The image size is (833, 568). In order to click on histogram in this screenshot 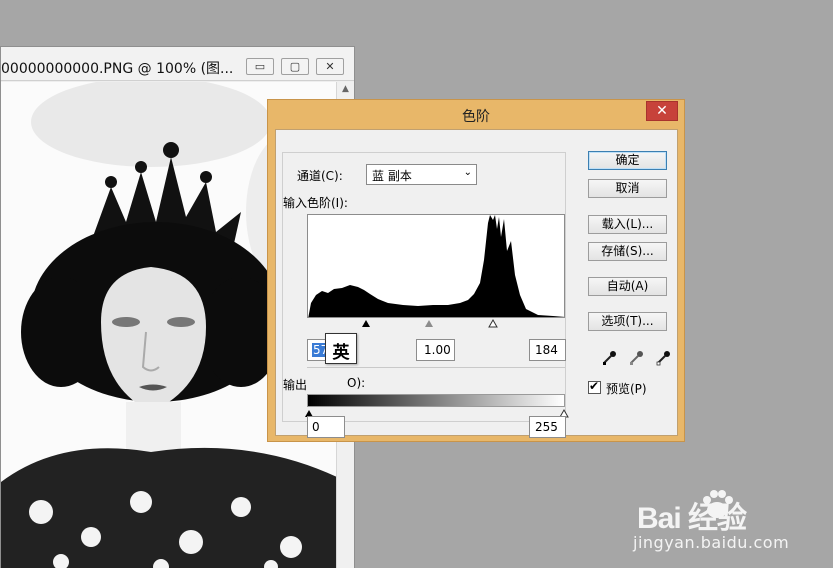, I will do `click(436, 266)`.